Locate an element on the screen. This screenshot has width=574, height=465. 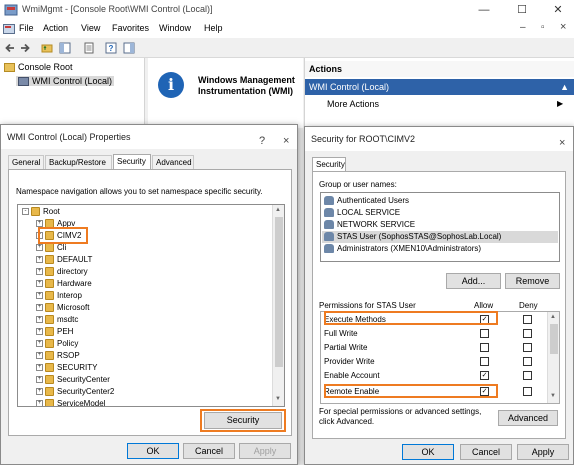
advanced-button: Advanced is located at coordinates (528, 418).